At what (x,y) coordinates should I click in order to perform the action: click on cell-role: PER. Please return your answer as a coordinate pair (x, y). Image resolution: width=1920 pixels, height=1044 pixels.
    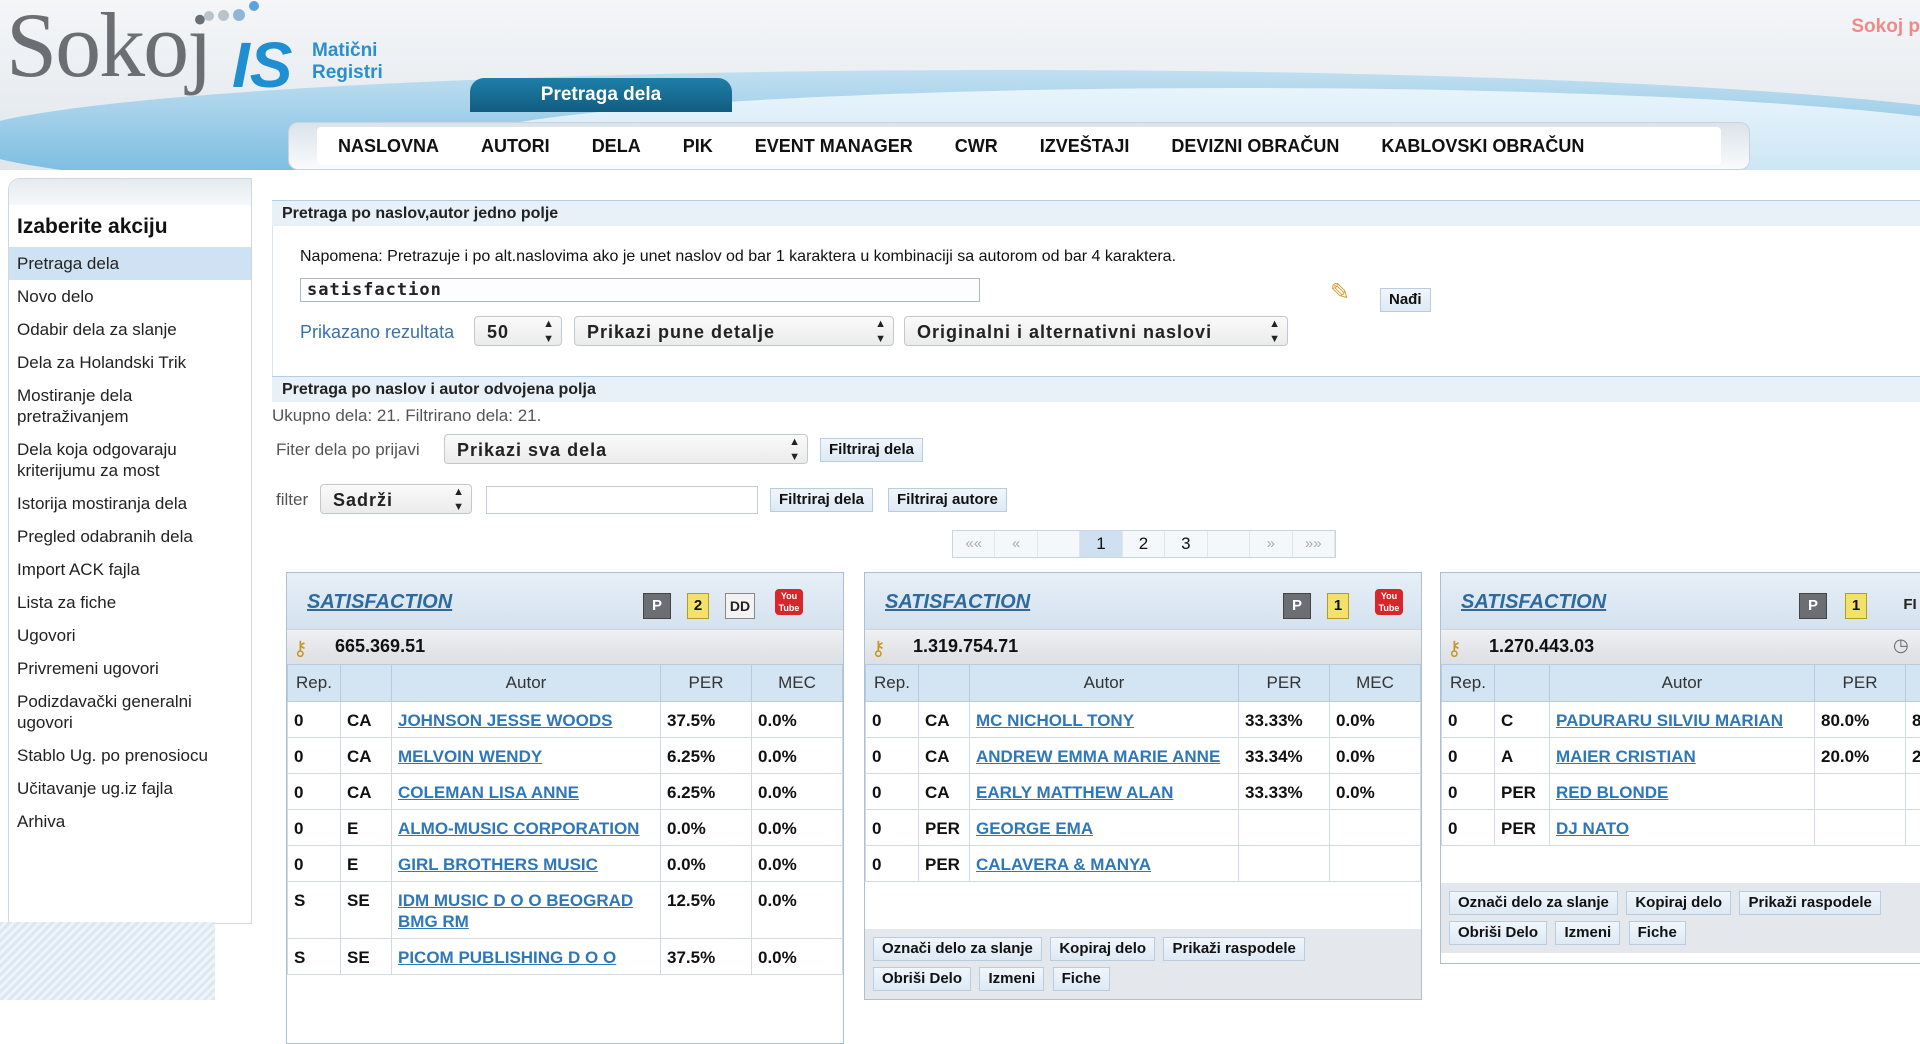
    Looking at the image, I should click on (1522, 828).